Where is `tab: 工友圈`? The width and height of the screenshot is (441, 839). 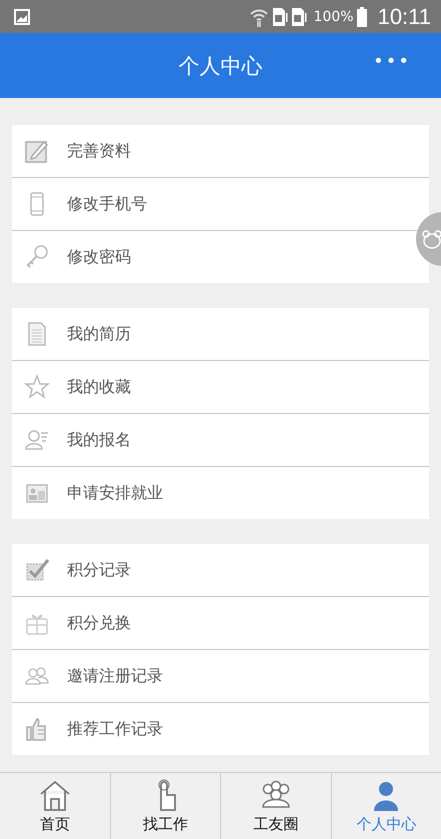
tab: 工友圈 is located at coordinates (275, 806).